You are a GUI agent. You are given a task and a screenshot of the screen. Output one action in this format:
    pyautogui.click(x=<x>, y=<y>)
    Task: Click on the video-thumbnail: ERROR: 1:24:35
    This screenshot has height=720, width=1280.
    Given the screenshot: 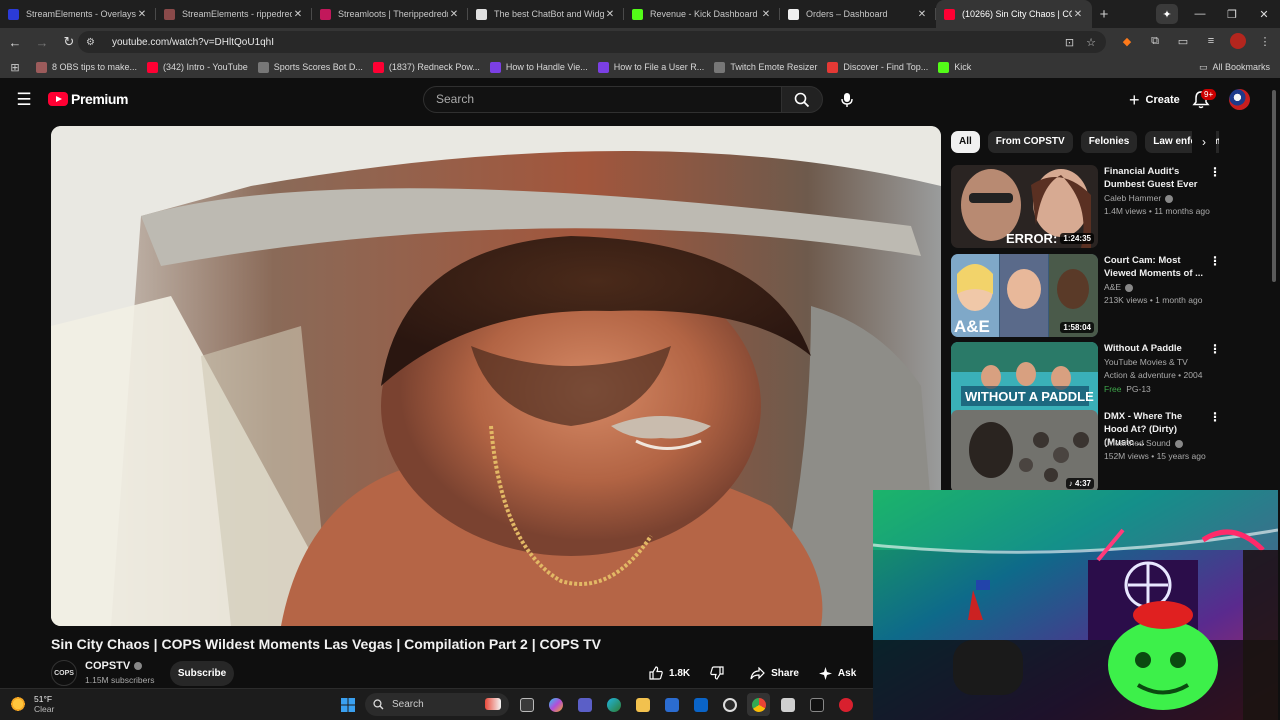 What is the action you would take?
    pyautogui.click(x=1024, y=206)
    